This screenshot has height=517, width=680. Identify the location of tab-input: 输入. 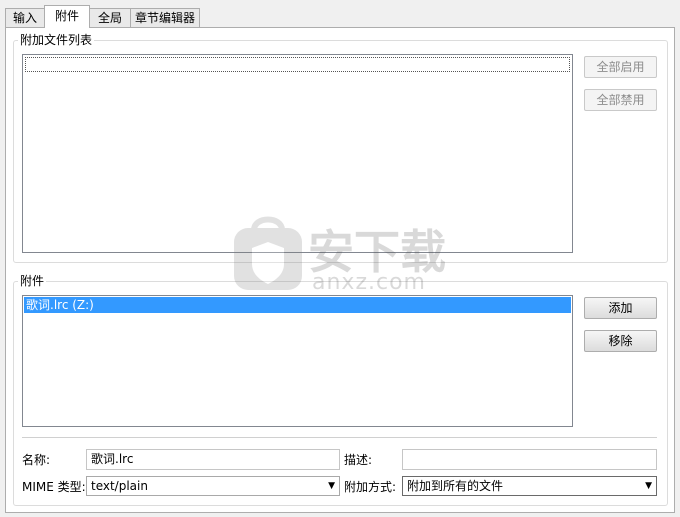
(25, 17).